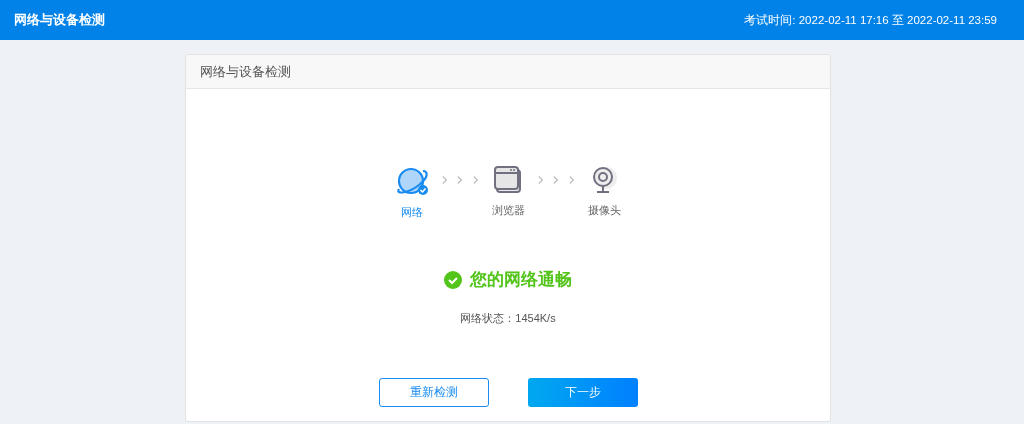 The height and width of the screenshot is (424, 1024). Describe the element at coordinates (245, 71) in the screenshot. I see `card-title: 网络与设备检测` at that location.